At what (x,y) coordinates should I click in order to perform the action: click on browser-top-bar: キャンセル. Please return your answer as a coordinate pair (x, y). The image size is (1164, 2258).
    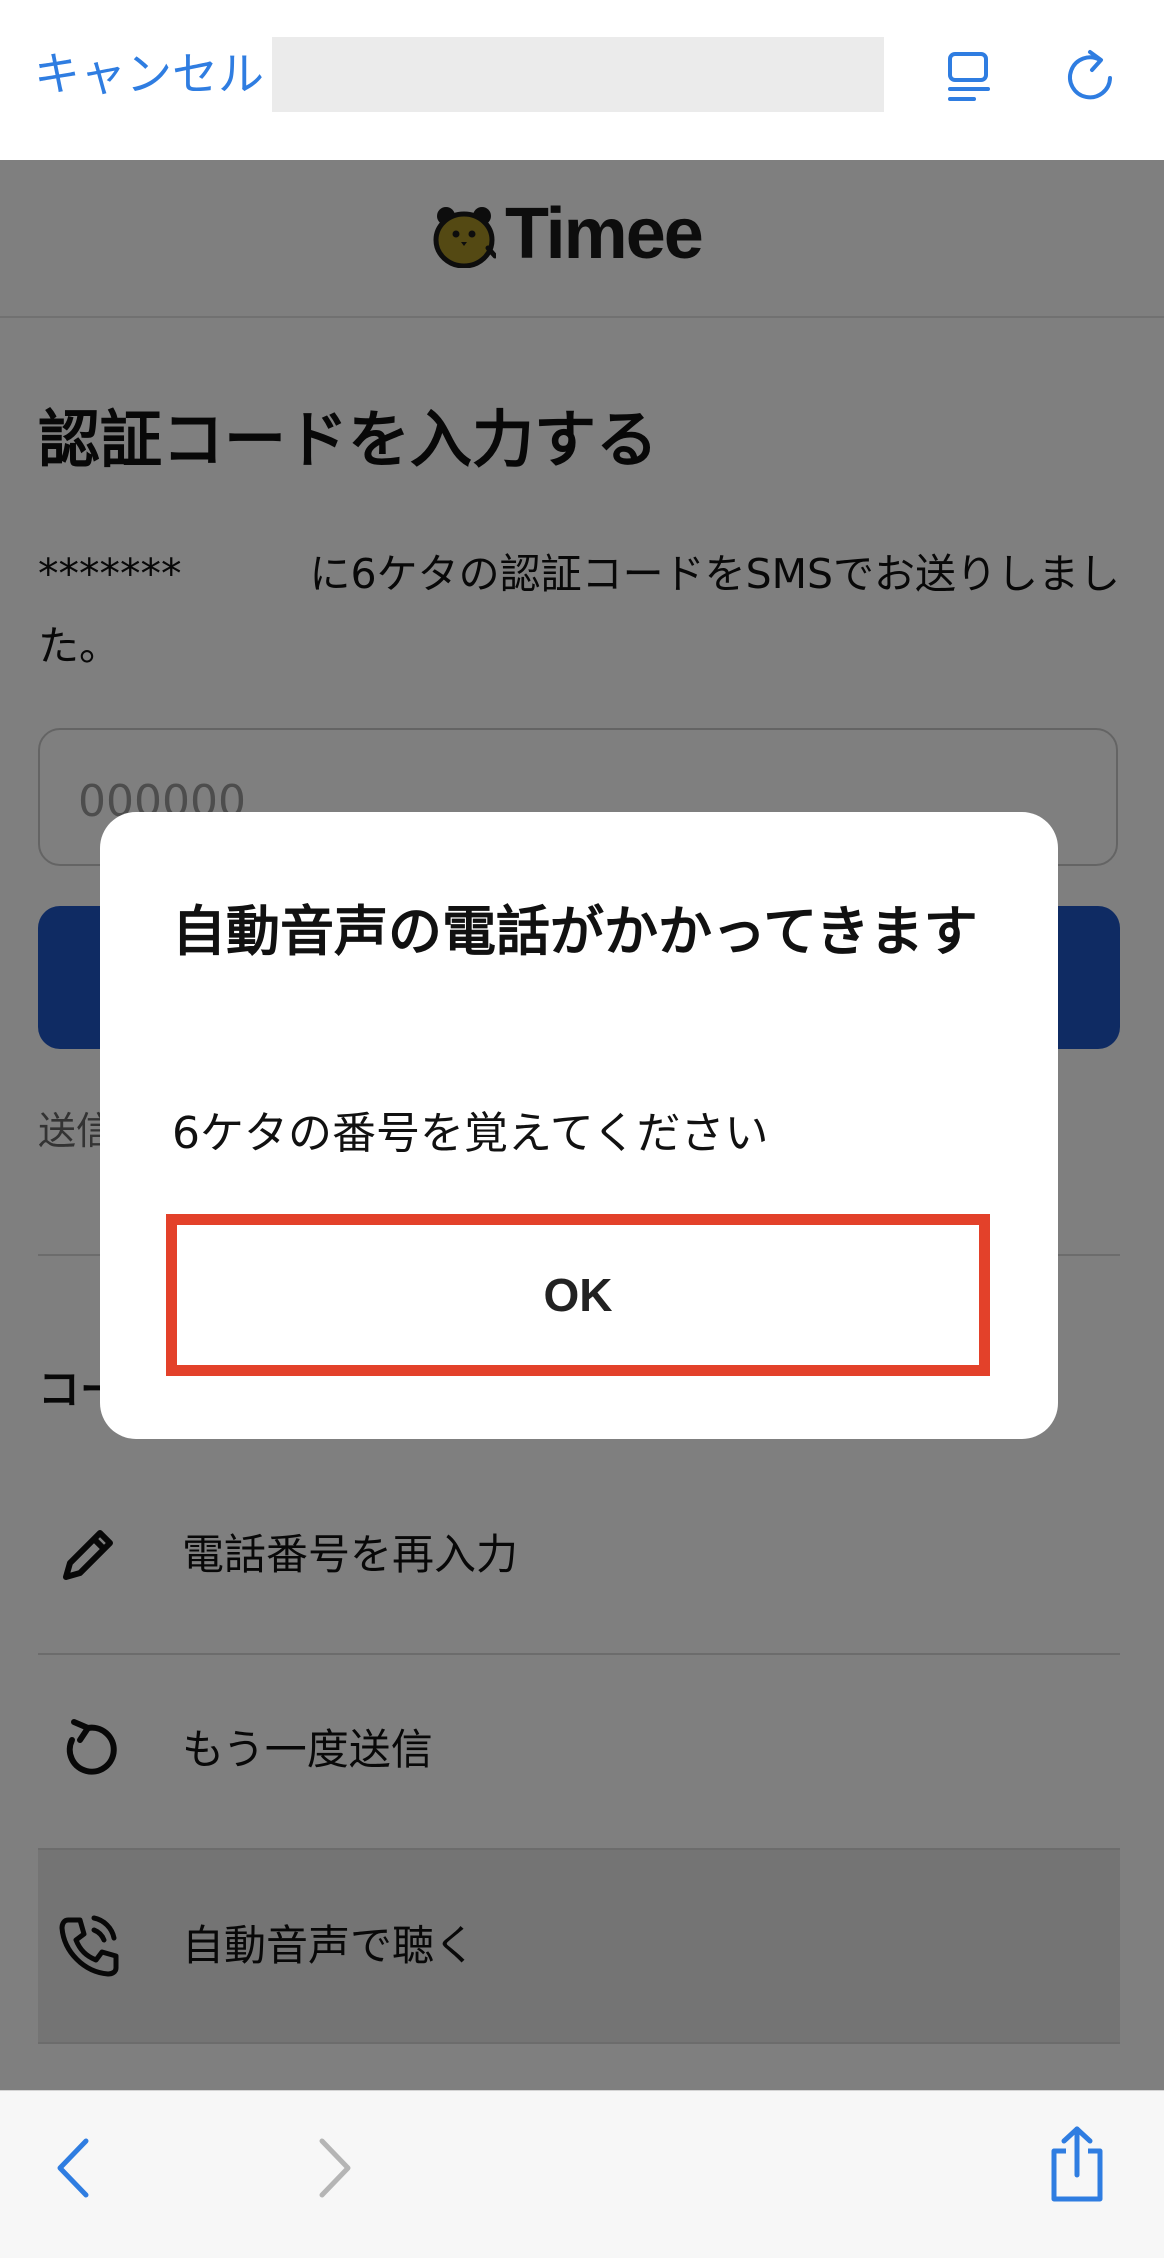
    Looking at the image, I should click on (582, 80).